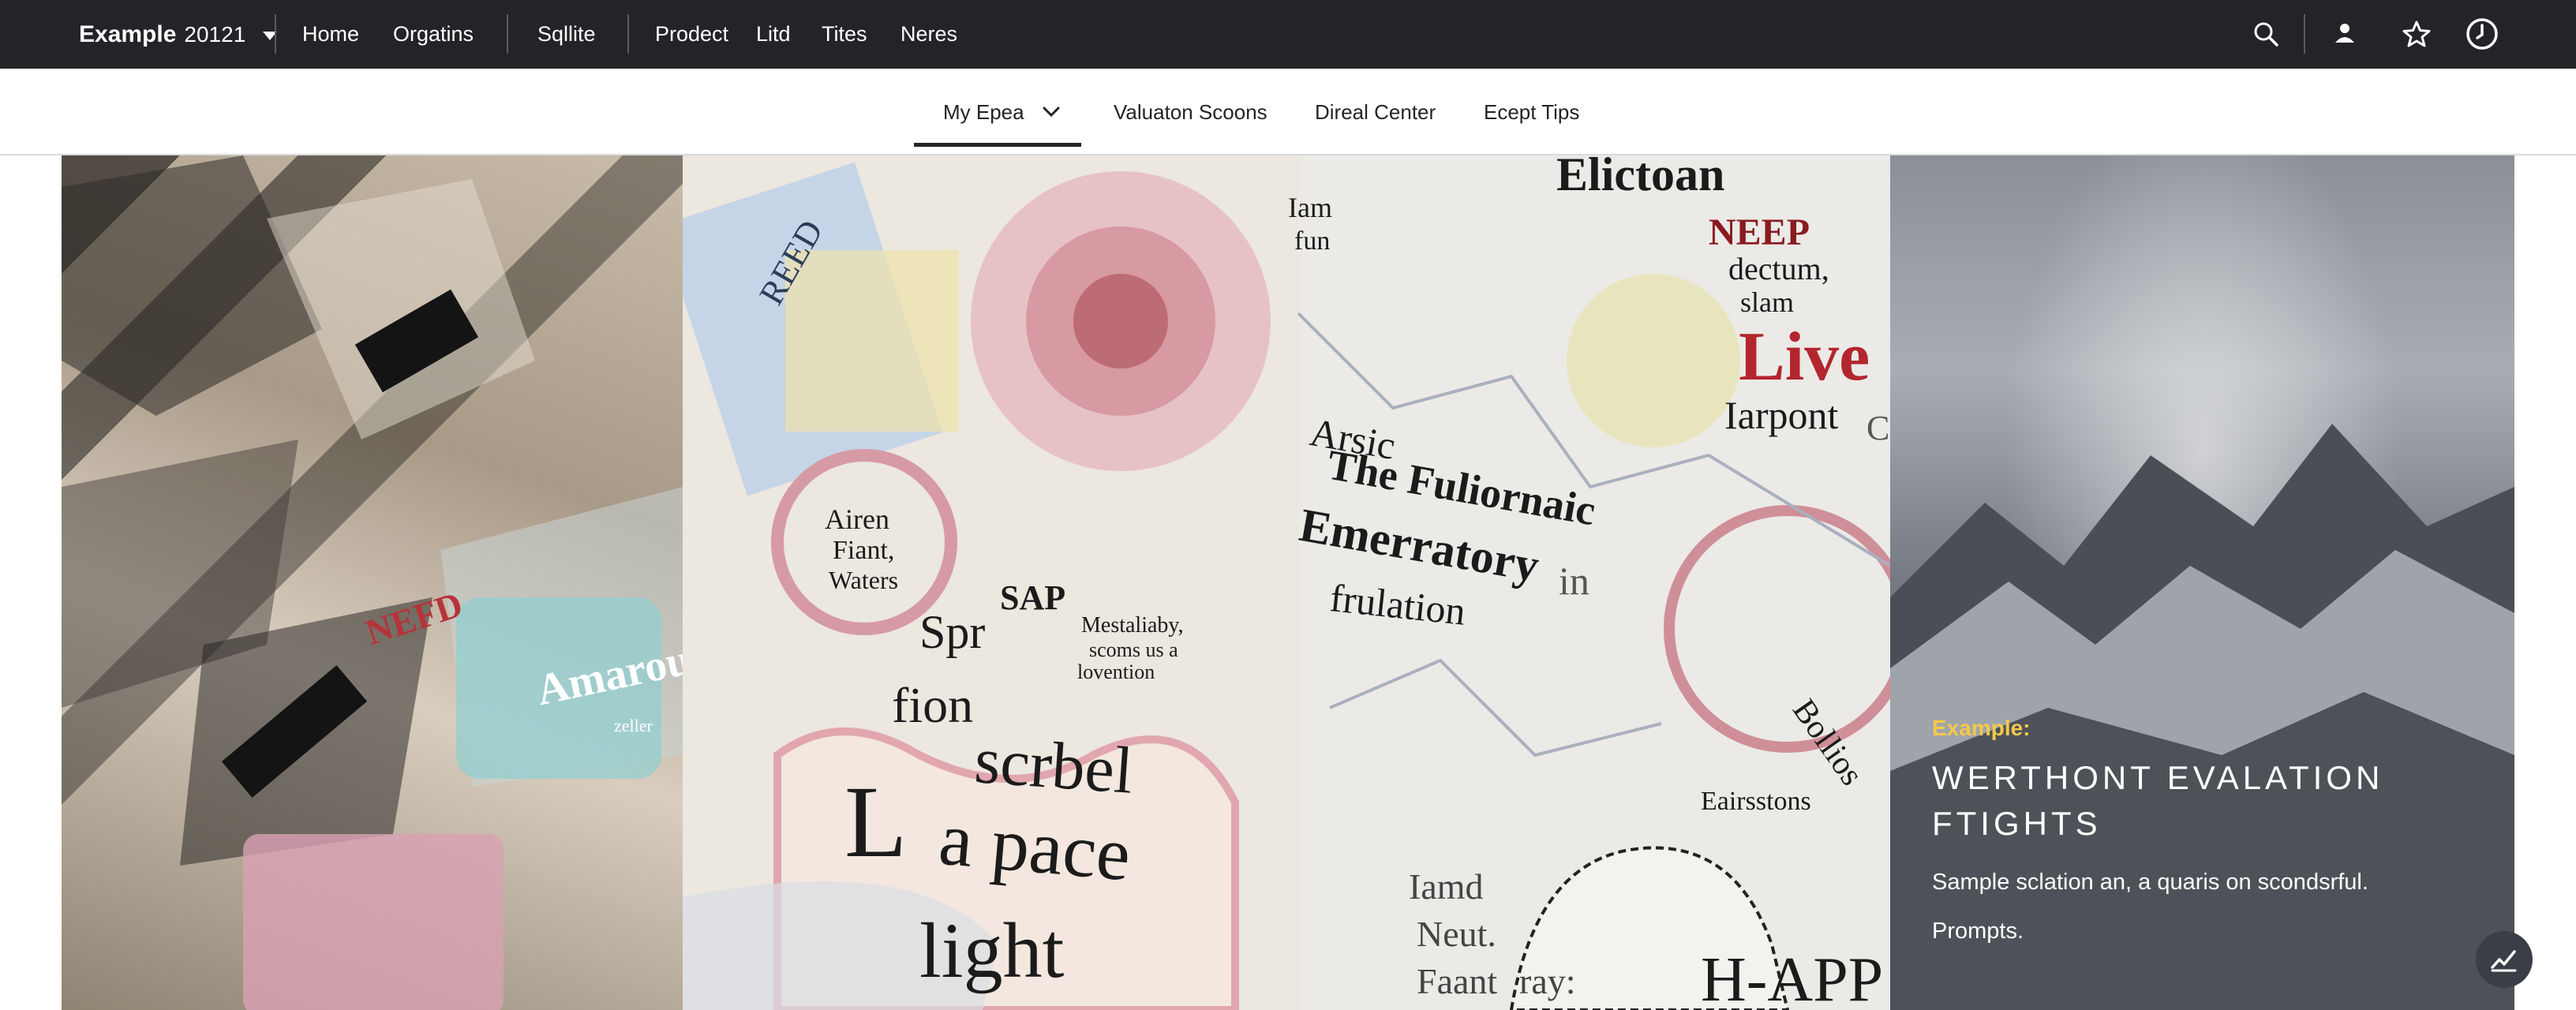 Image resolution: width=2576 pixels, height=1010 pixels. What do you see at coordinates (1978, 931) in the screenshot?
I see `hero-prompts: Prompts.` at bounding box center [1978, 931].